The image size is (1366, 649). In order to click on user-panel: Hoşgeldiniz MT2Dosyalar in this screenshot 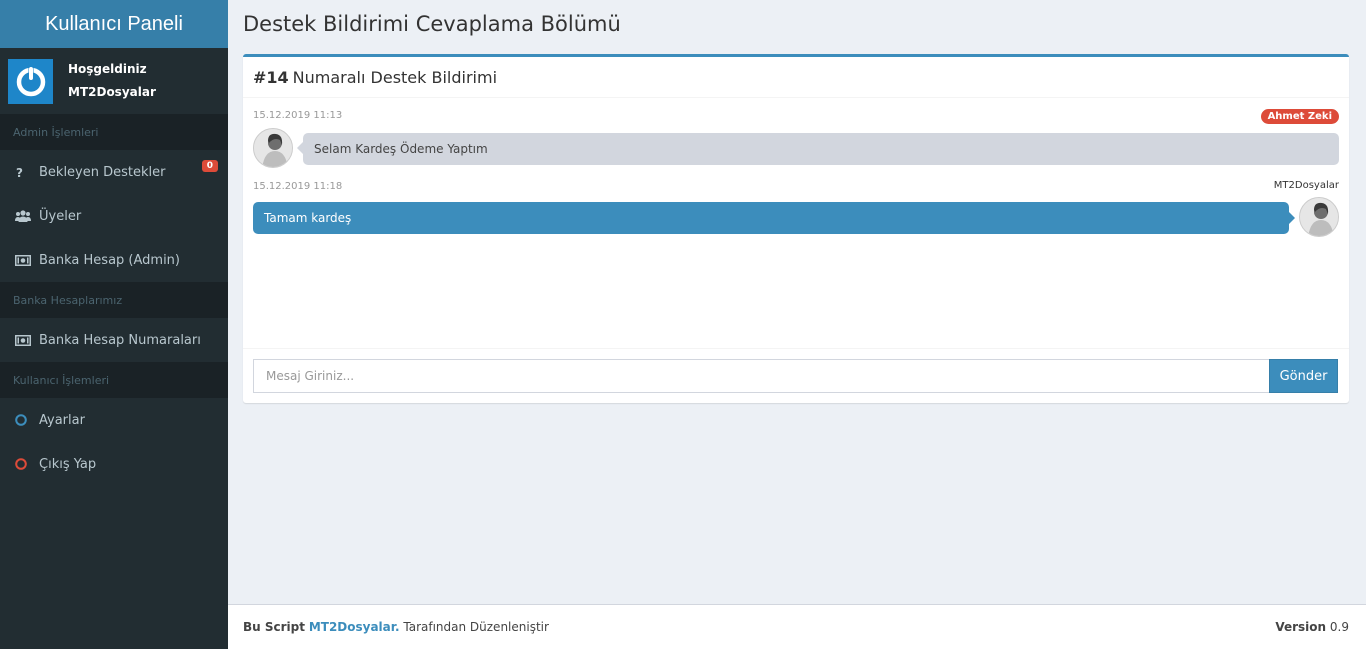, I will do `click(114, 81)`.